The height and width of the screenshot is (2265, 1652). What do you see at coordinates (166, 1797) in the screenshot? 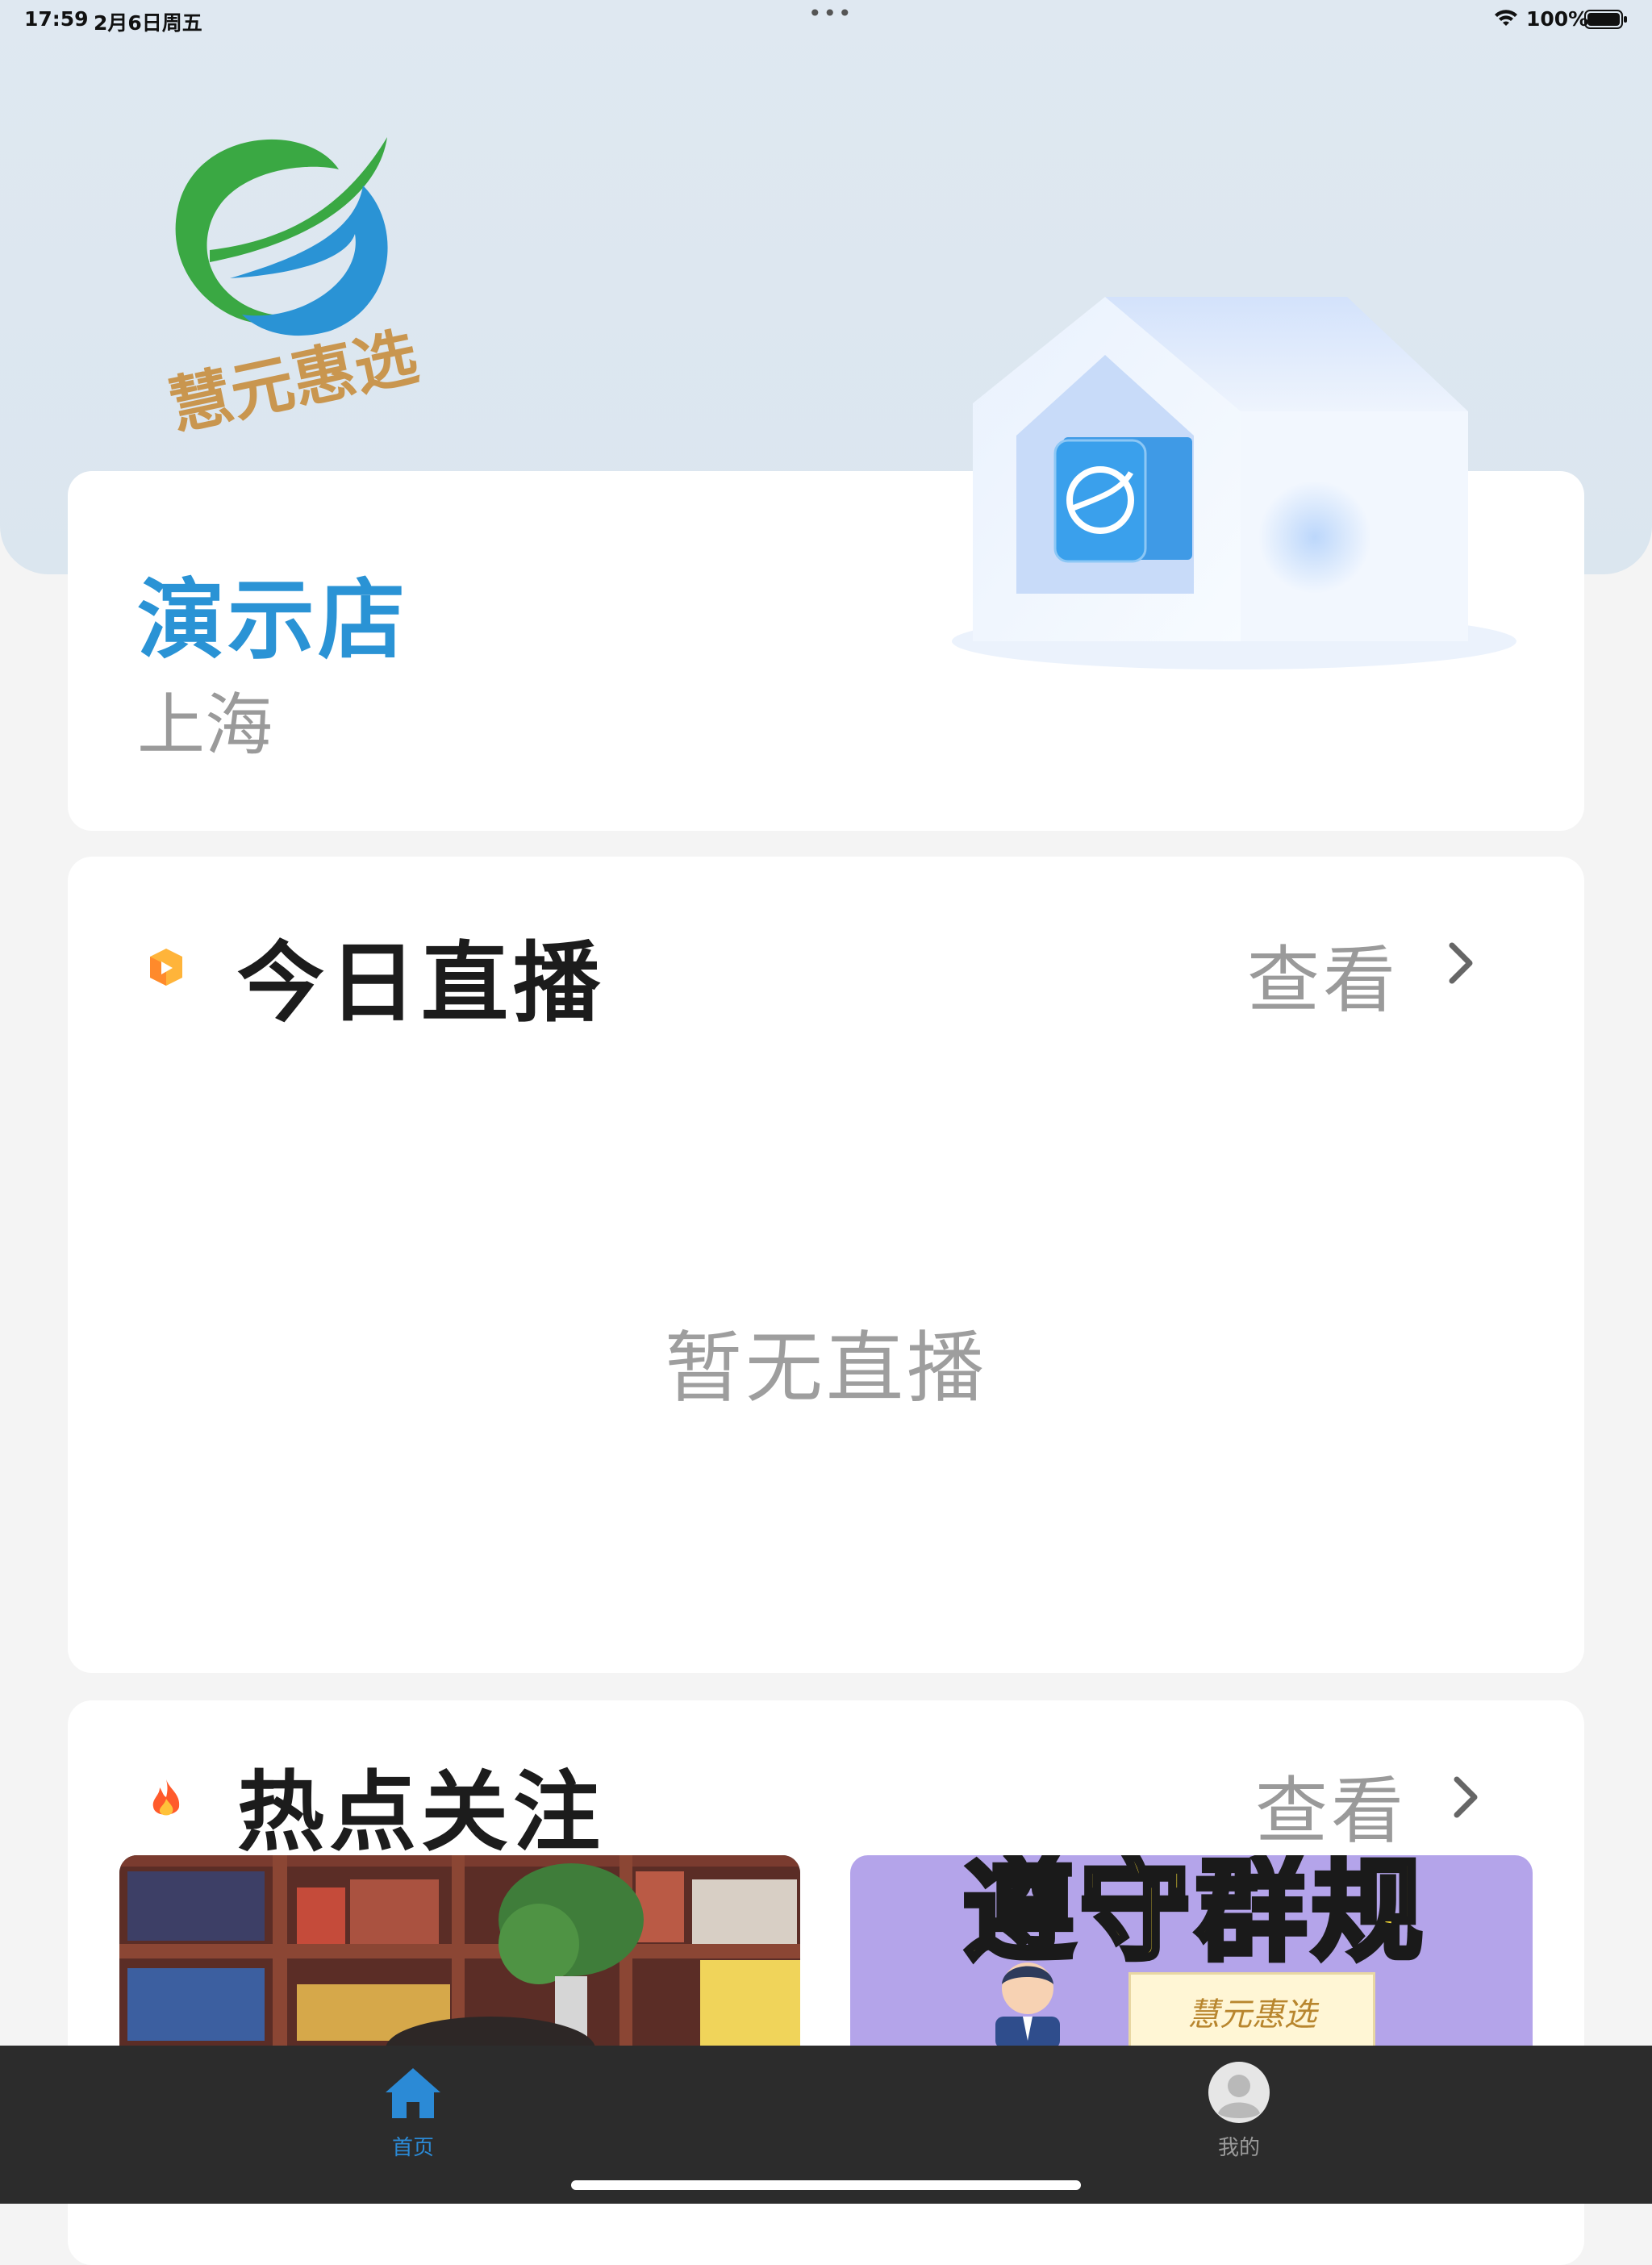
I see `fire-icon` at bounding box center [166, 1797].